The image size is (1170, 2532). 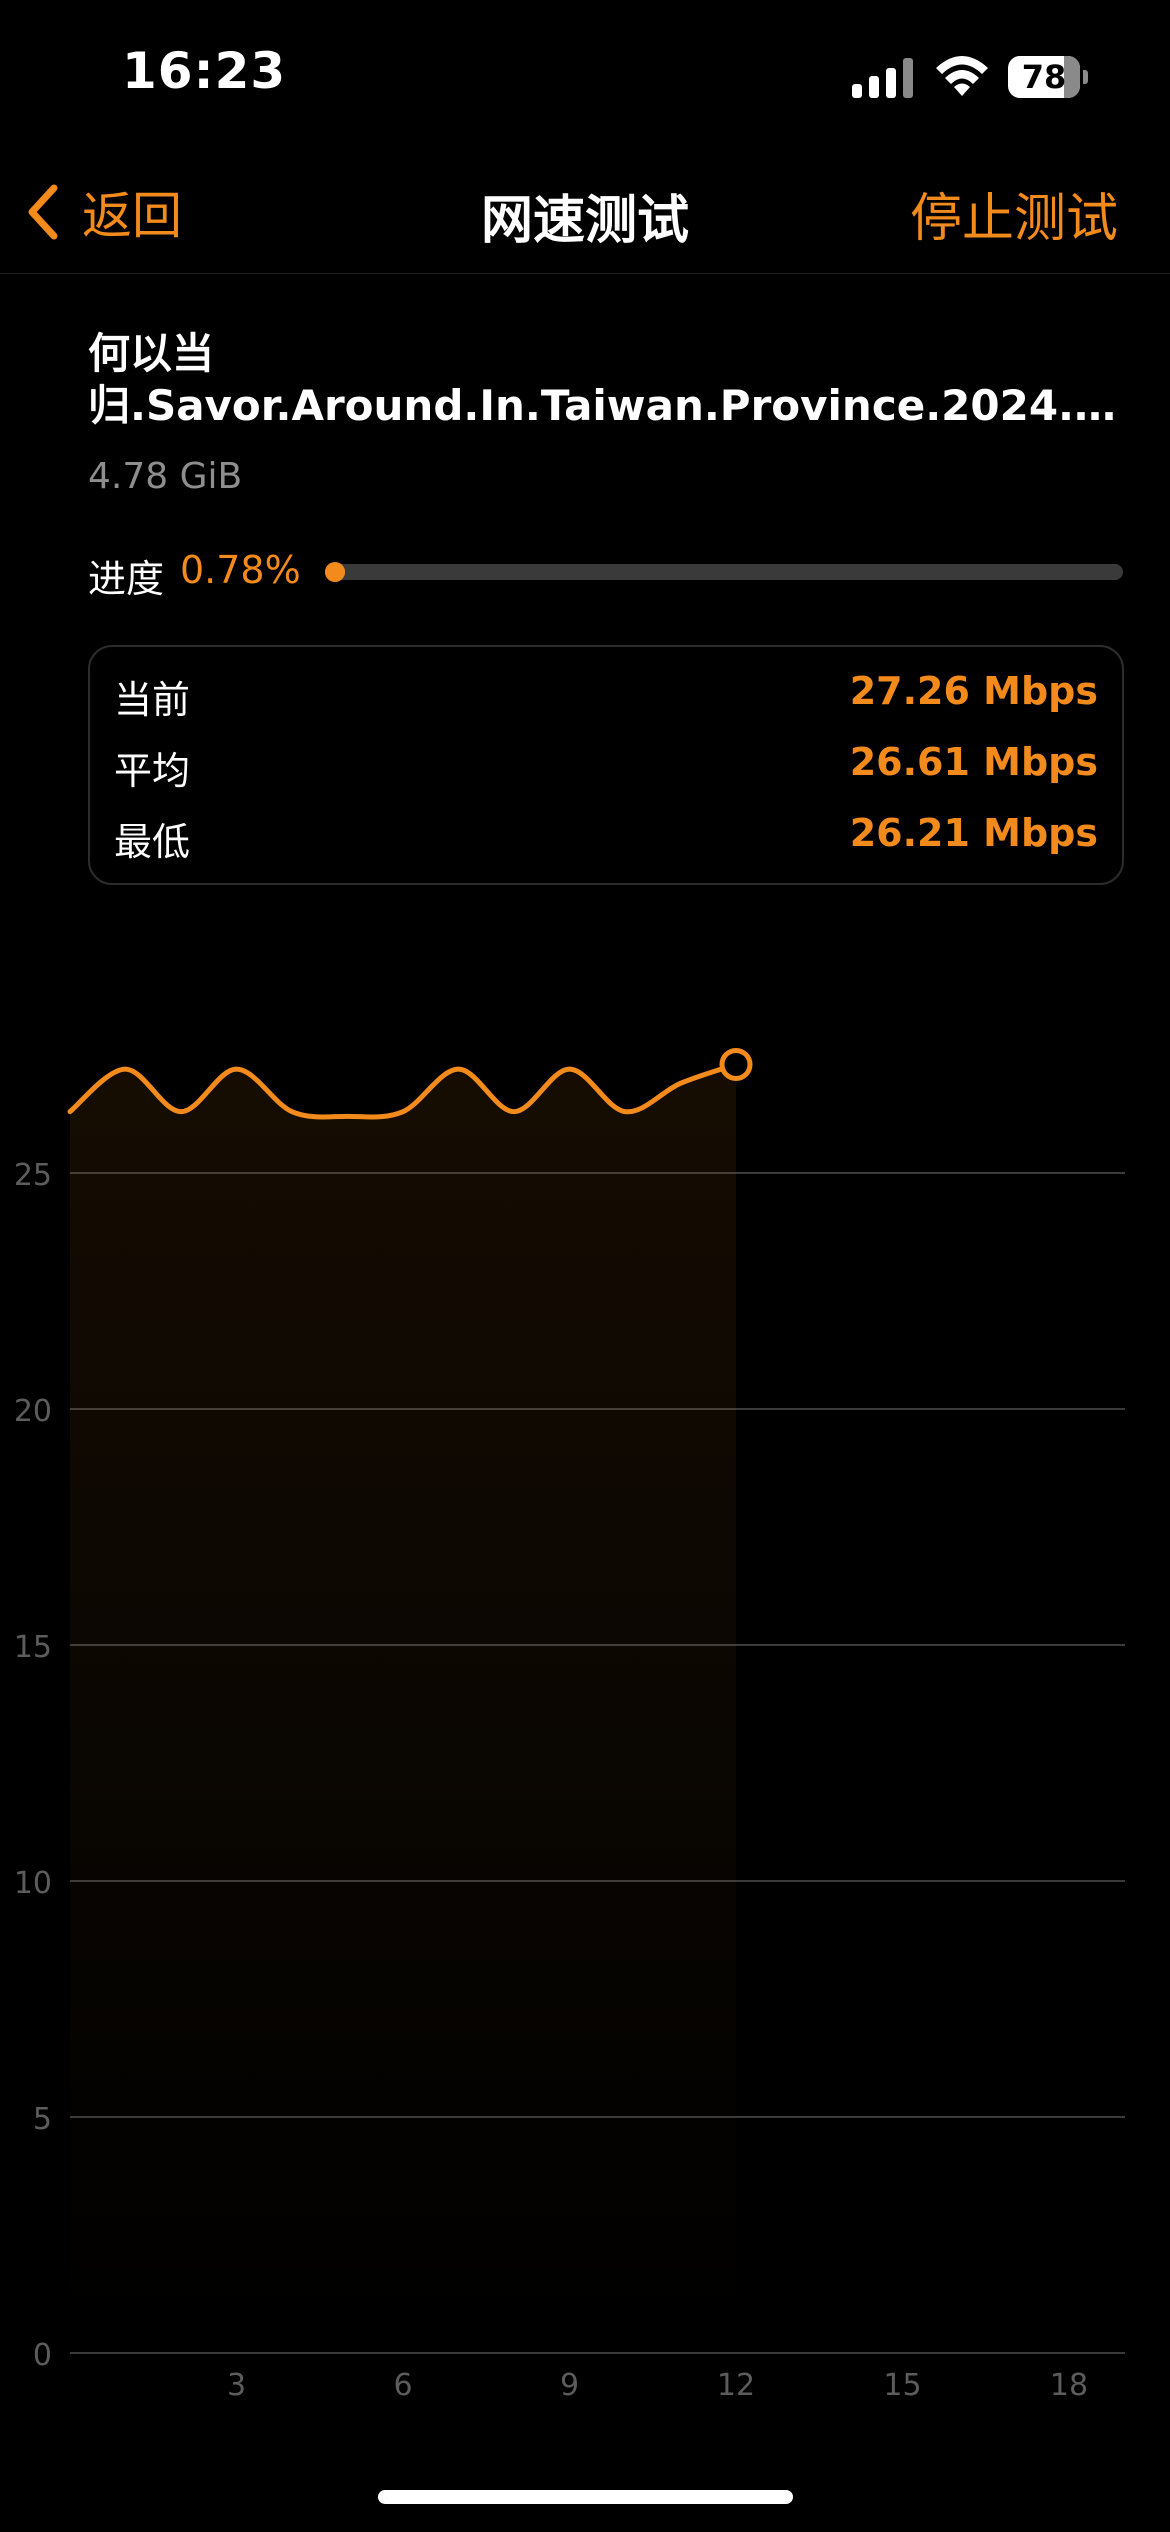 I want to click on x-tick-label: 15, so click(x=902, y=2385).